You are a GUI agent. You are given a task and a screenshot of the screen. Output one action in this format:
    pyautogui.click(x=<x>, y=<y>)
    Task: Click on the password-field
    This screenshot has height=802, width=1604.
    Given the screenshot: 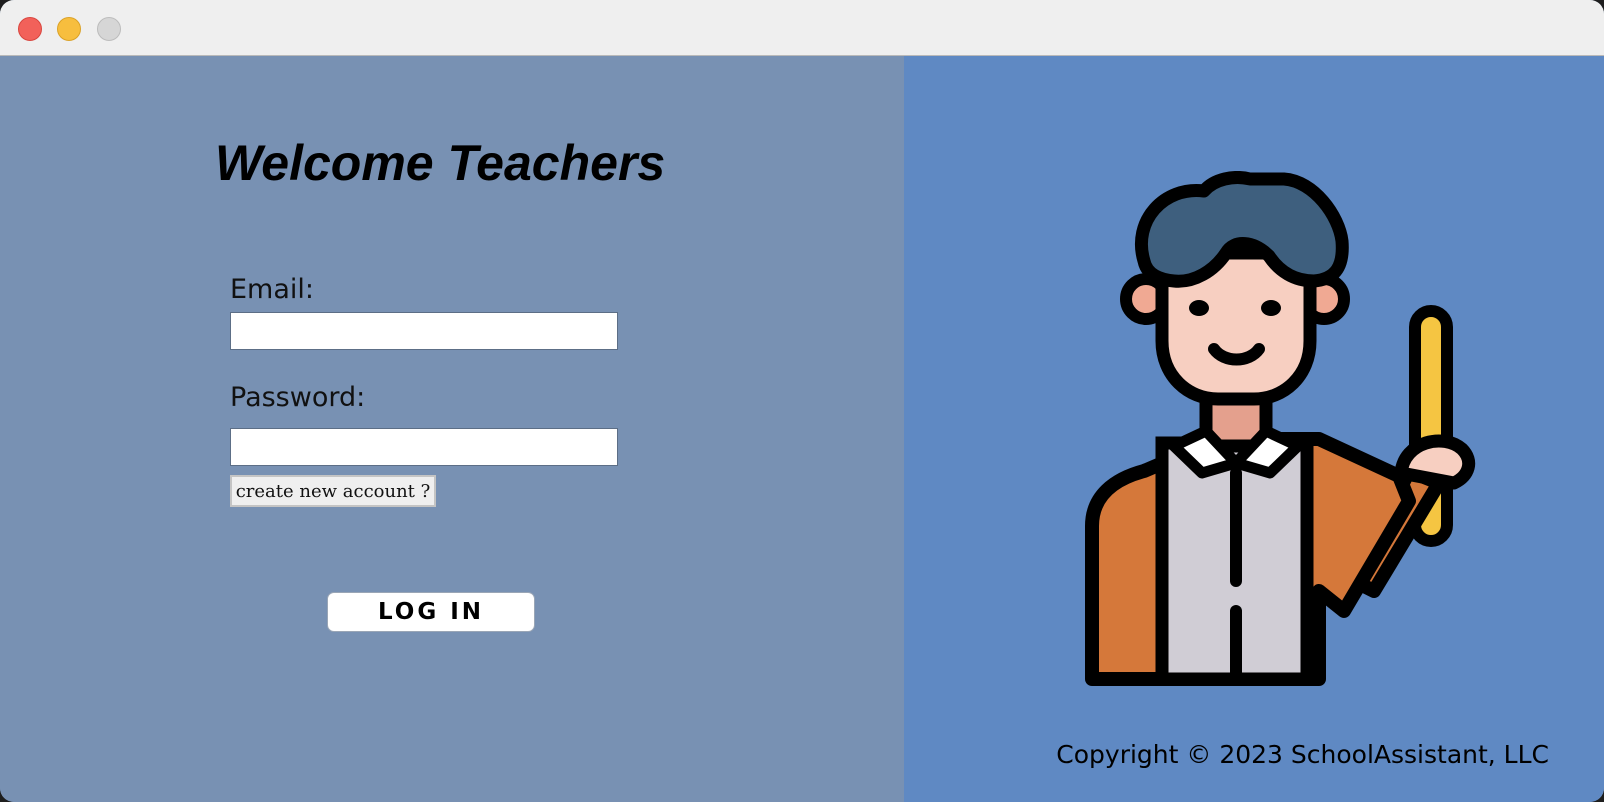 What is the action you would take?
    pyautogui.click(x=424, y=447)
    